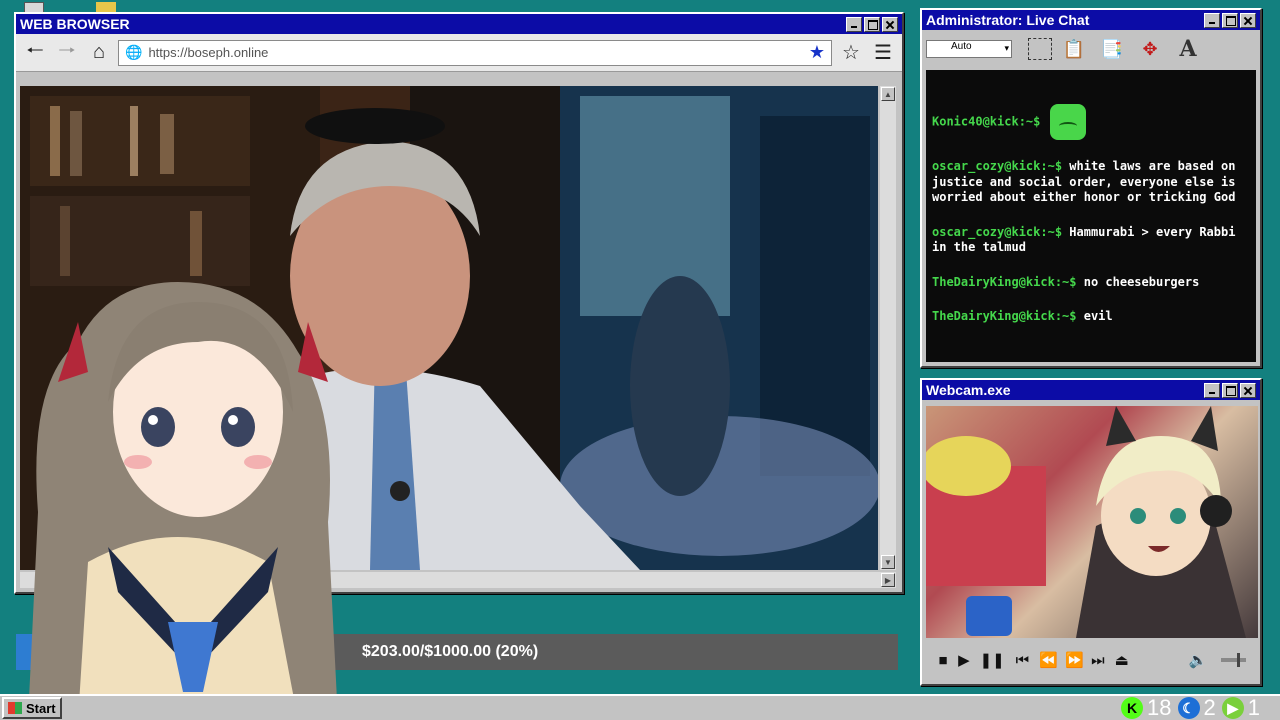 This screenshot has width=1280, height=720. I want to click on address-bar: 🌐 https://boseph.online ★, so click(475, 52).